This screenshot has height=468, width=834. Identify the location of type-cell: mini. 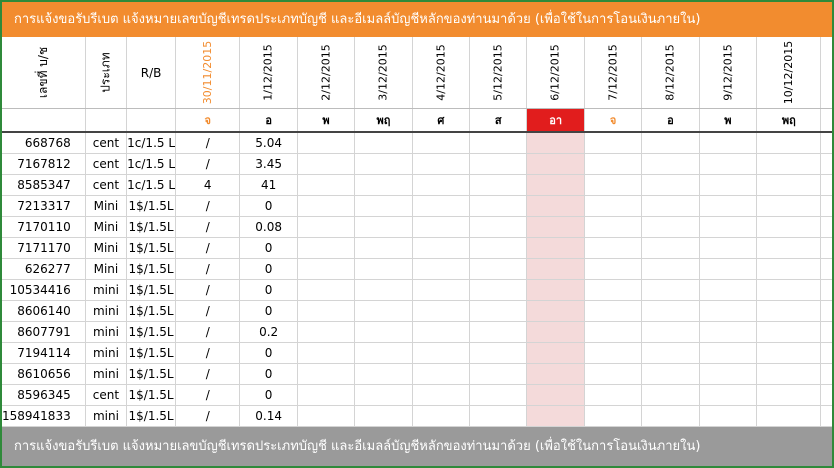
(106, 353).